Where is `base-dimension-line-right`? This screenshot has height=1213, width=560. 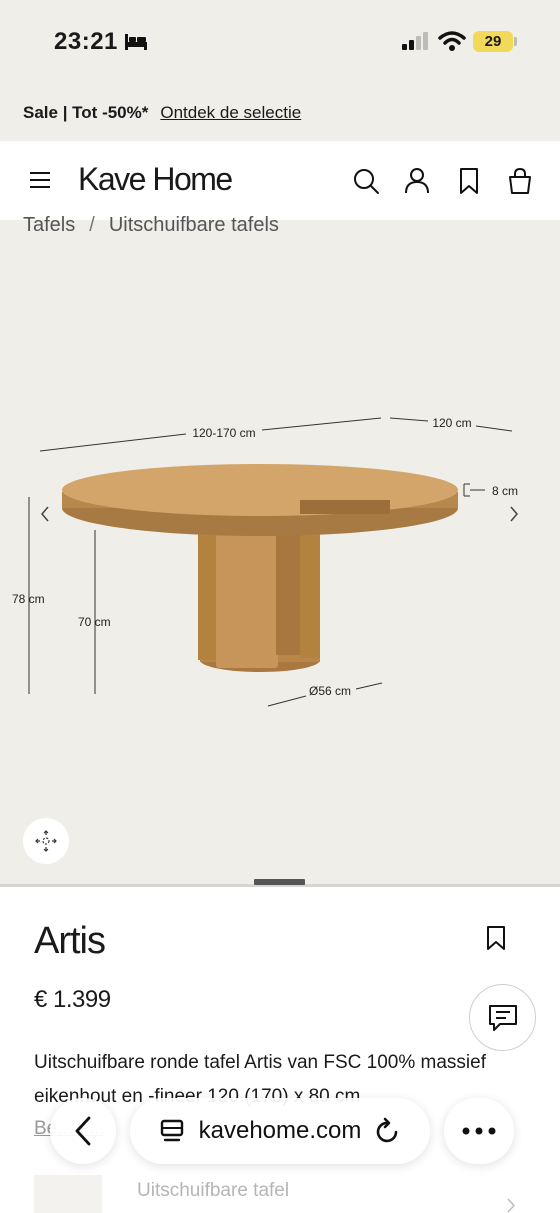
base-dimension-line-right is located at coordinates (369, 686).